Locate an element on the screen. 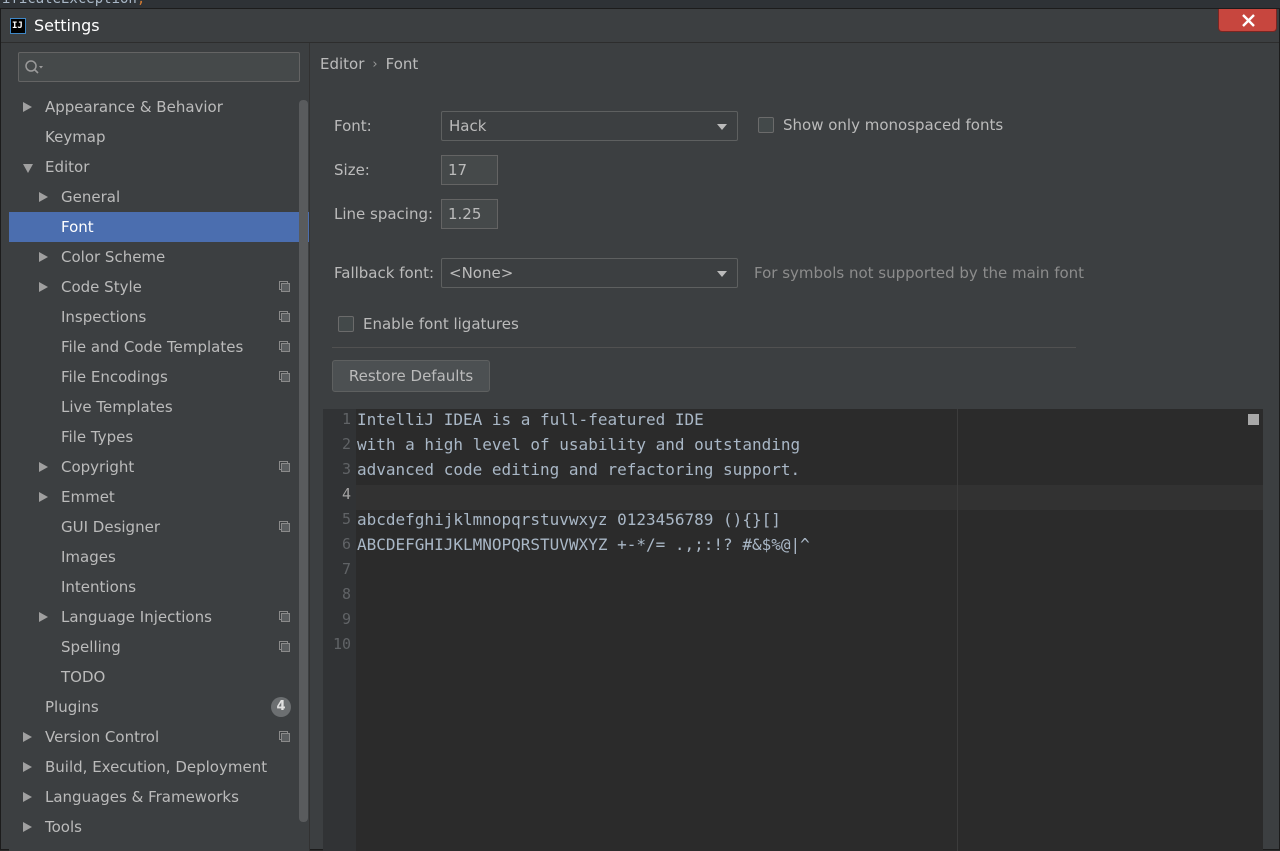 This screenshot has width=1280, height=851. sidebar-item-appearance-behavior: Appearance & Behavior is located at coordinates (159, 107).